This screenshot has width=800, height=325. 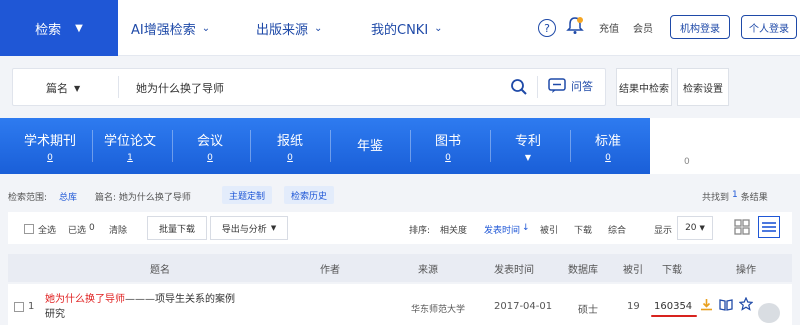 I want to click on selected-count: 已选 0, so click(x=81, y=229).